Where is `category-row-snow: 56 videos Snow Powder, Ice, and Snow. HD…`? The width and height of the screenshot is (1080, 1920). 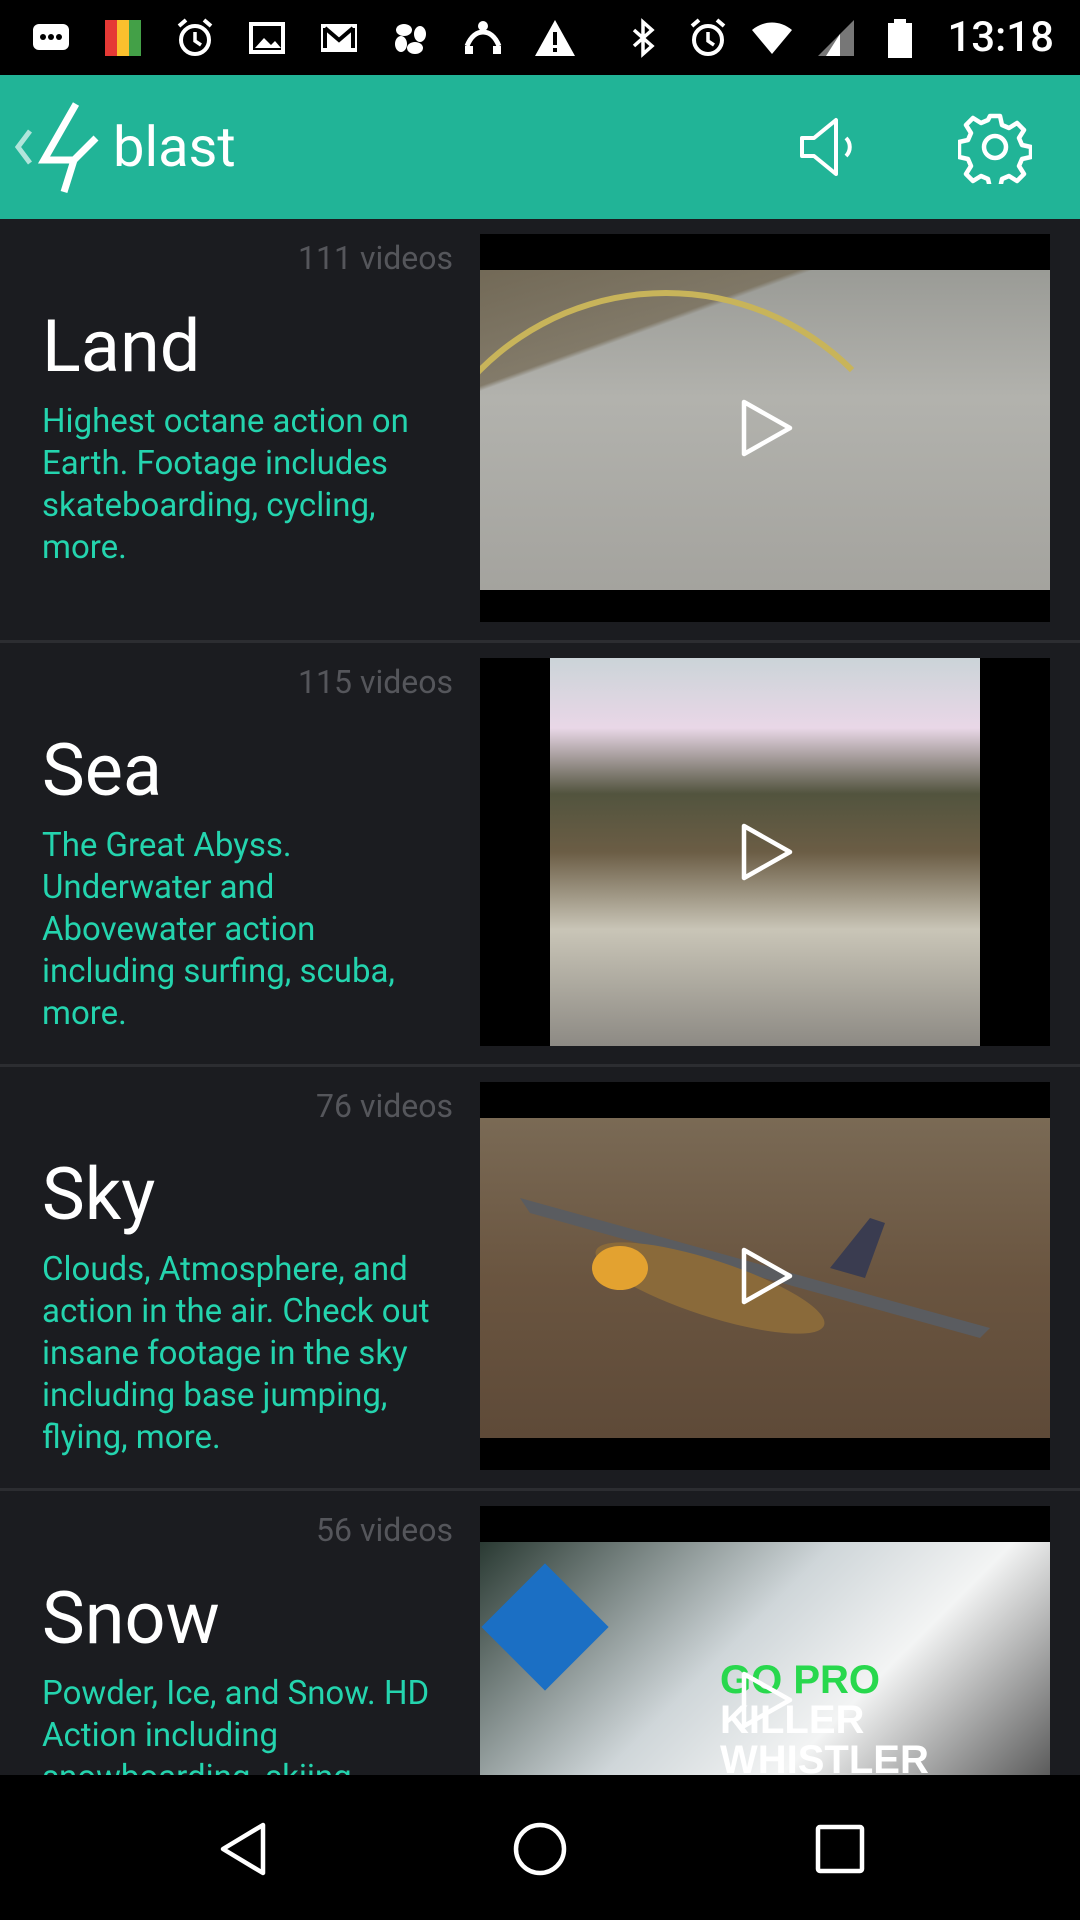 category-row-snow: 56 videos Snow Powder, Ice, and Snow. HD… is located at coordinates (540, 1633).